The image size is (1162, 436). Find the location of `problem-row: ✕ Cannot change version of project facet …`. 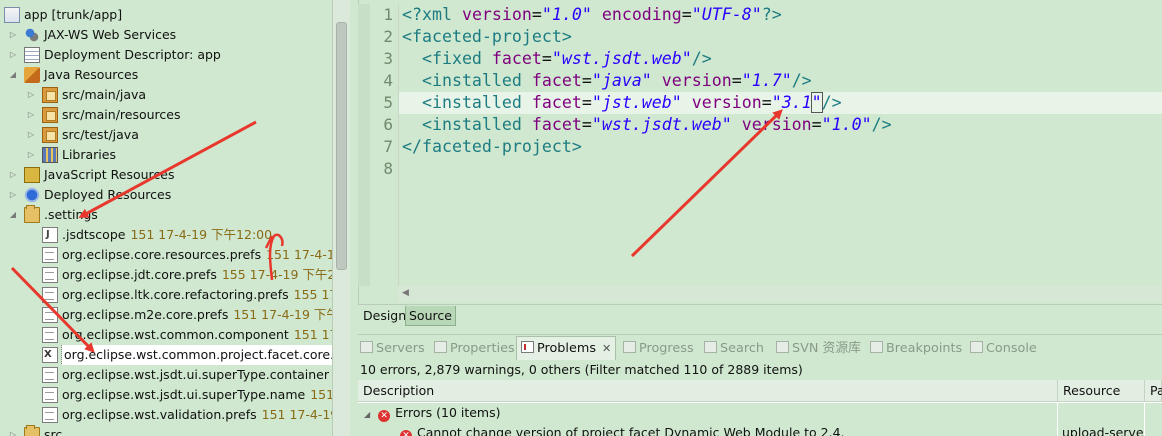

problem-row: ✕ Cannot change version of project facet … is located at coordinates (760, 429).